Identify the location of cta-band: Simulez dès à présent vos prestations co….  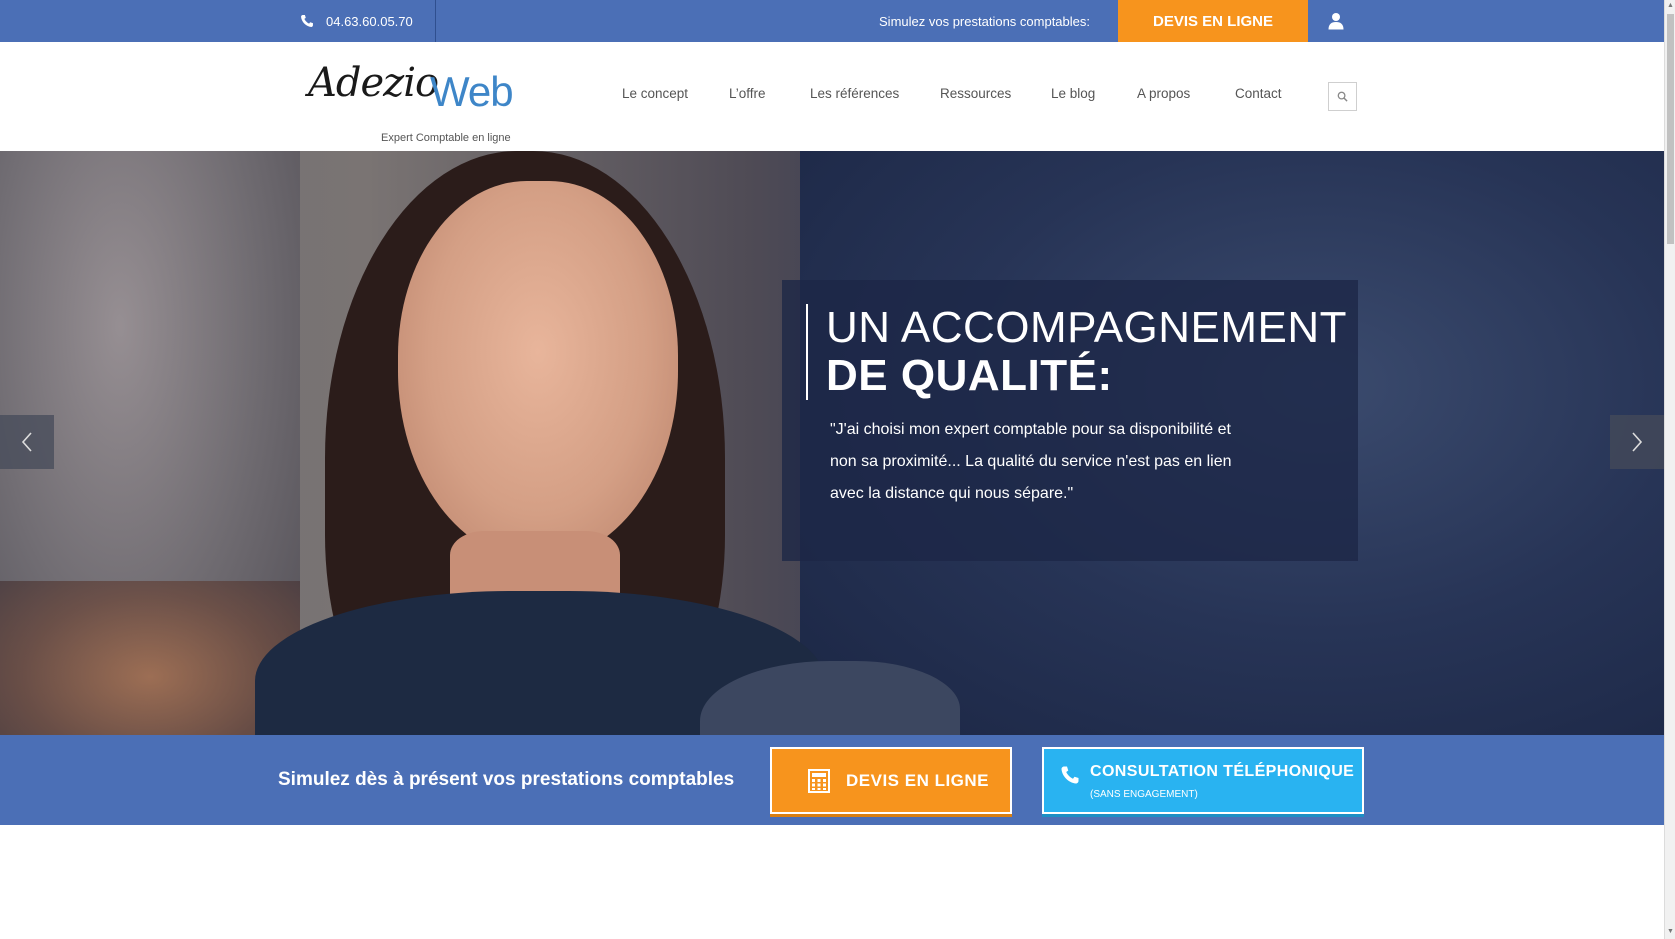
(832, 780).